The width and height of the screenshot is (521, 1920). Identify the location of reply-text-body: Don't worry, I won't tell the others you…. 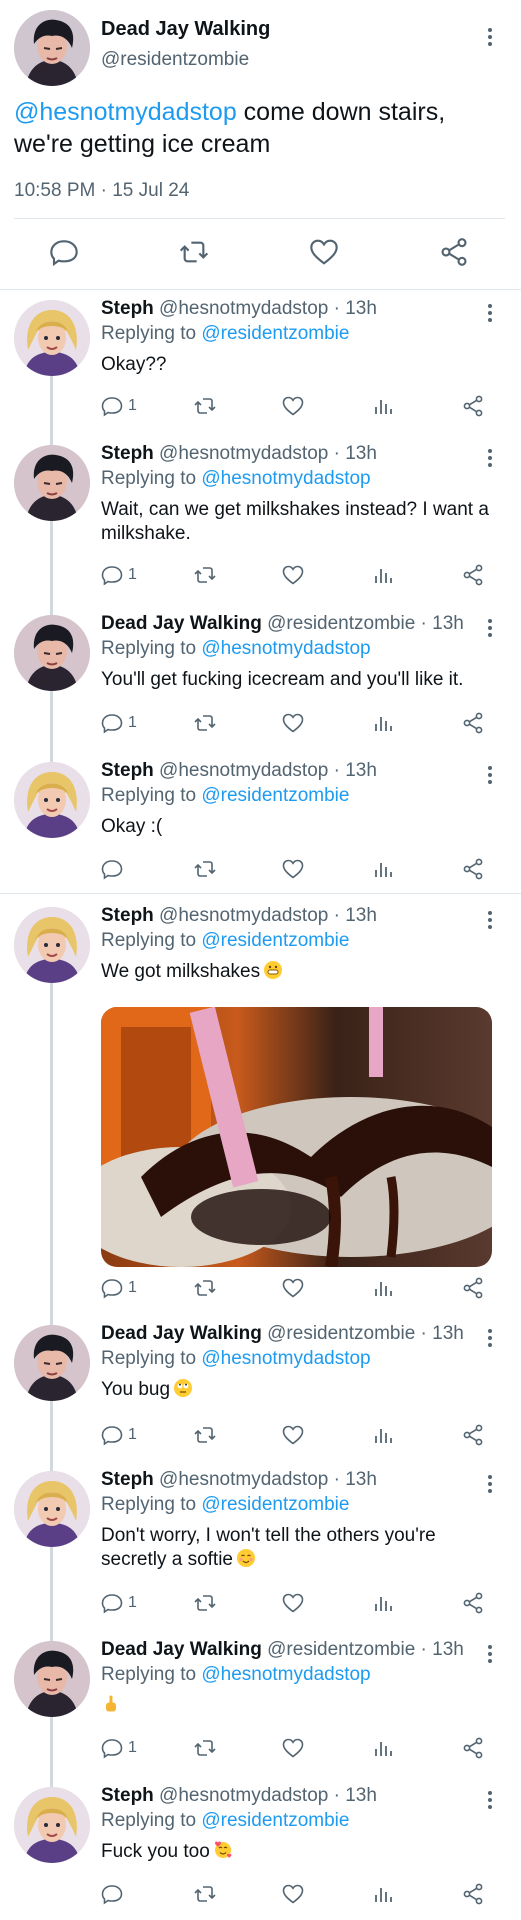
(268, 1547).